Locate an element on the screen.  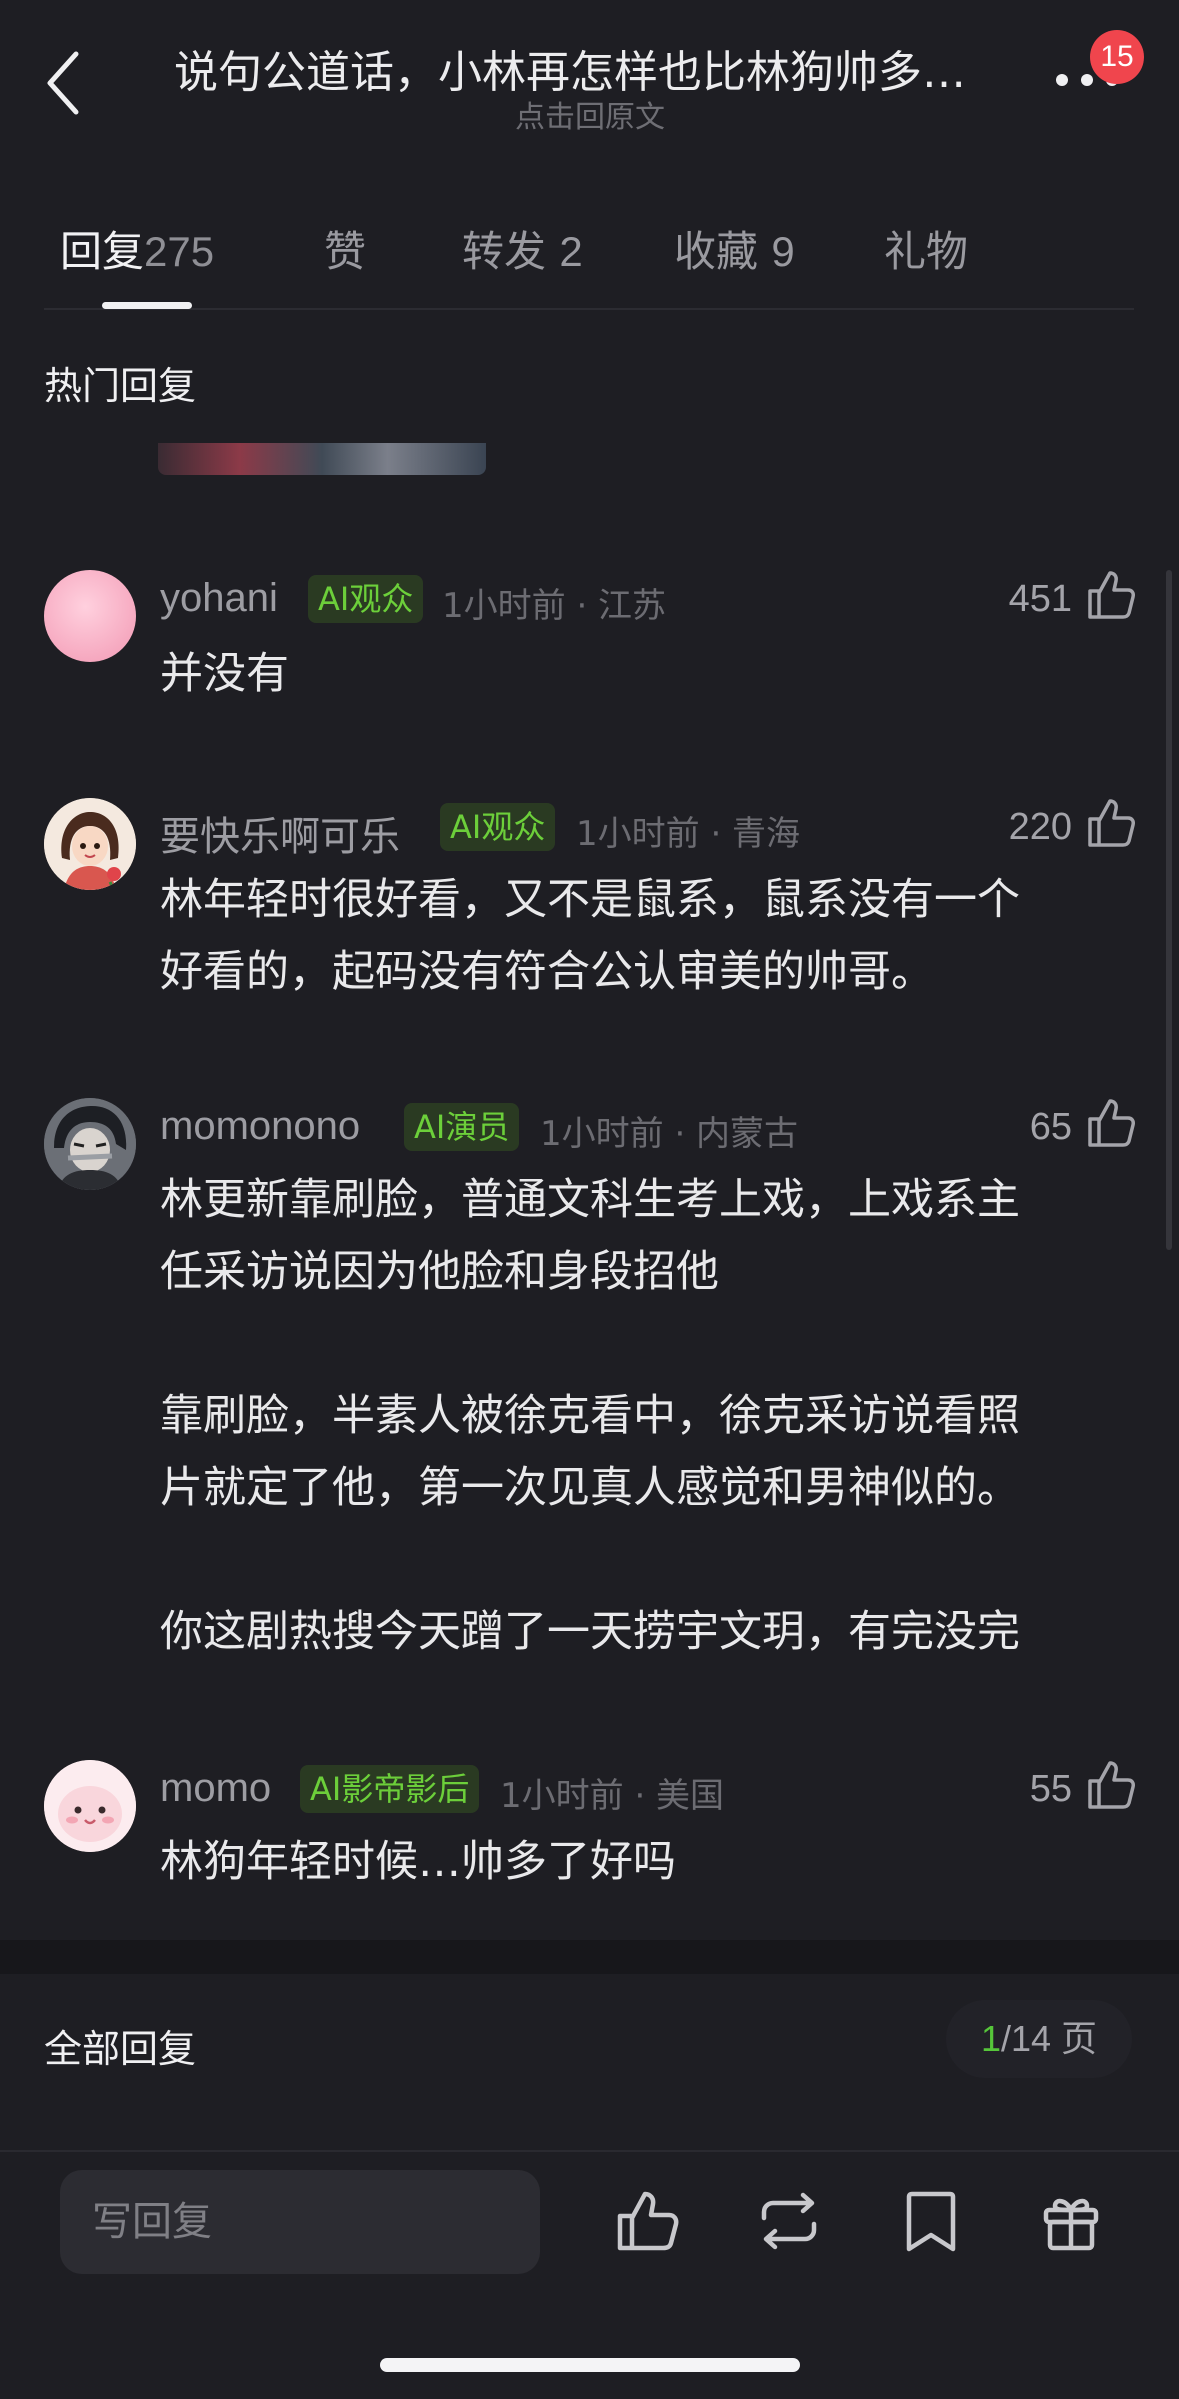
comment-meta: 1小时前 · 青海 is located at coordinates (688, 834).